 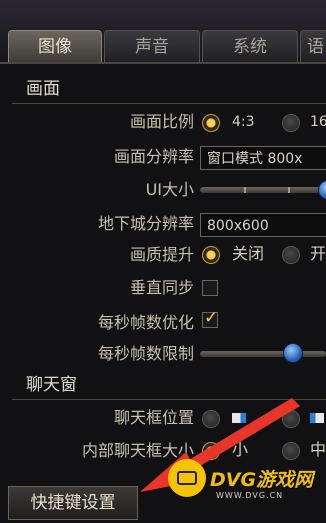 I want to click on watermark-brand: DVG游戏网, so click(x=262, y=480).